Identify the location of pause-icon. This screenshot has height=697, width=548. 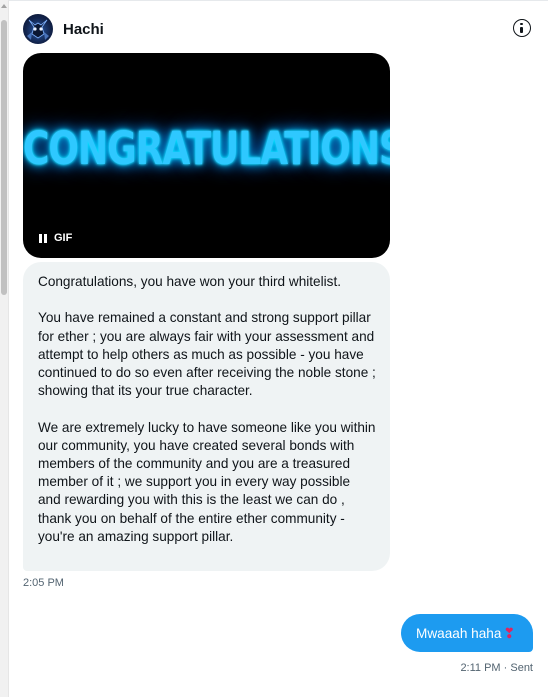
(43, 238).